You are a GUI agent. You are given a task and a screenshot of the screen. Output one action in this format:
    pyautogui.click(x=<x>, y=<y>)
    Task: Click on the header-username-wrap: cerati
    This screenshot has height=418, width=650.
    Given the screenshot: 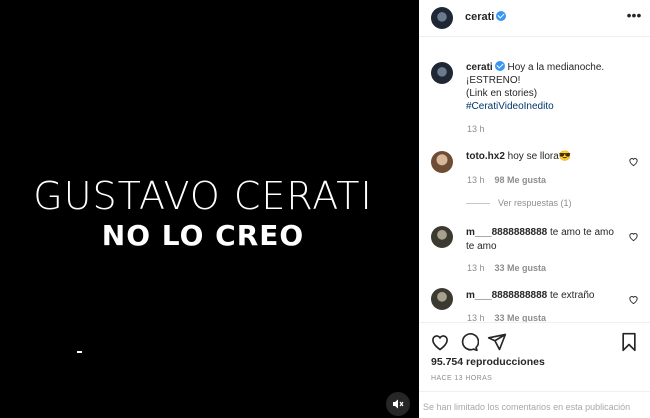 What is the action you would take?
    pyautogui.click(x=486, y=17)
    